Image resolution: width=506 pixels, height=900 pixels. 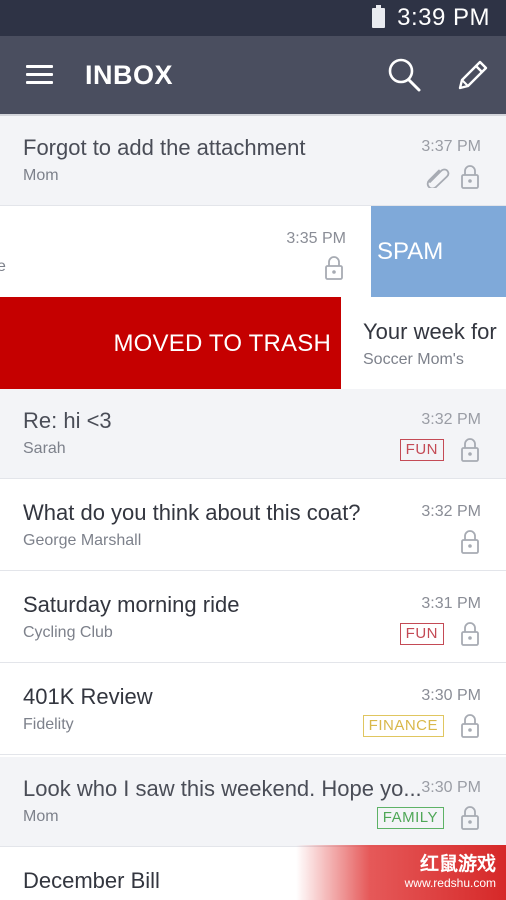 What do you see at coordinates (44, 448) in the screenshot?
I see `email-sender: Sarah` at bounding box center [44, 448].